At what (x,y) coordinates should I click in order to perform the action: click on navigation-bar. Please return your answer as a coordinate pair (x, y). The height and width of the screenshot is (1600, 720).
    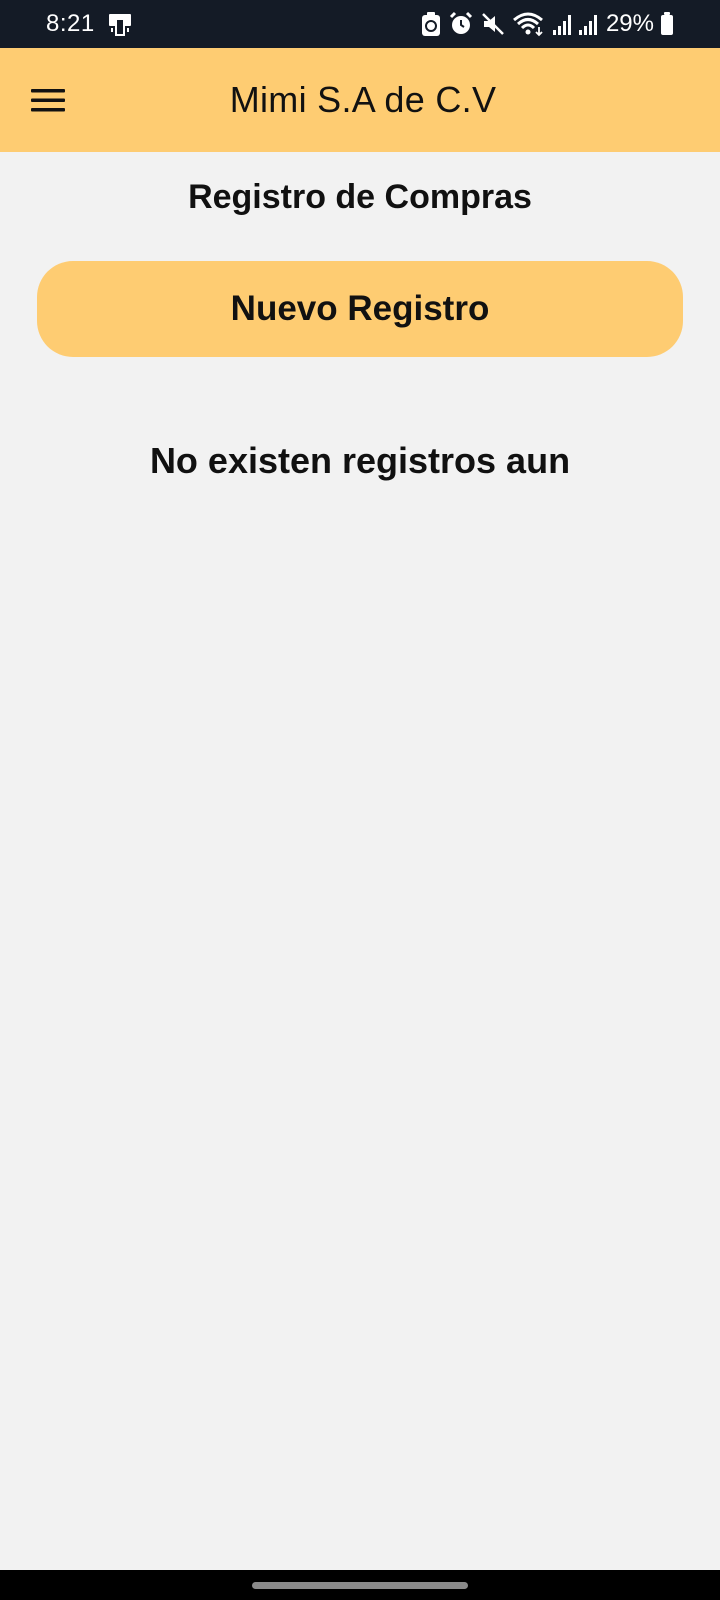
    Looking at the image, I should click on (360, 1585).